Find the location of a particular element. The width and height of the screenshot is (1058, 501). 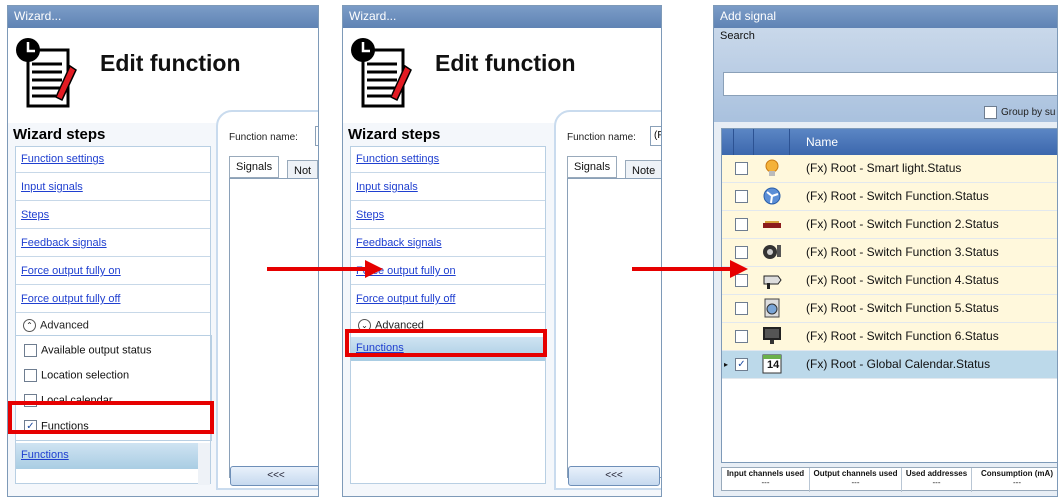

column-name: Name is located at coordinates (822, 142).